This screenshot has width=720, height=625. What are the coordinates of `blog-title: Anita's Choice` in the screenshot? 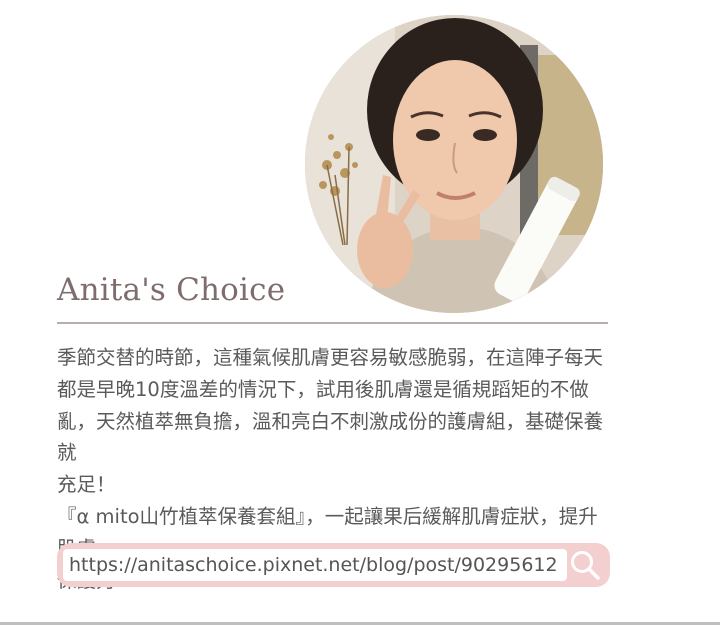 It's located at (171, 290).